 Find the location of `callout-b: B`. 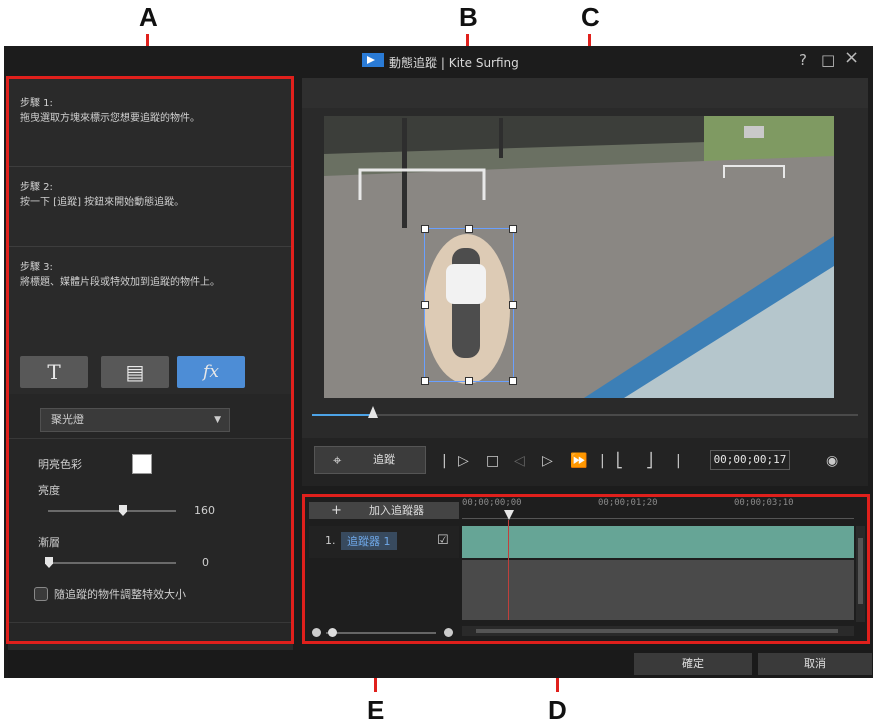

callout-b: B is located at coordinates (468, 17).